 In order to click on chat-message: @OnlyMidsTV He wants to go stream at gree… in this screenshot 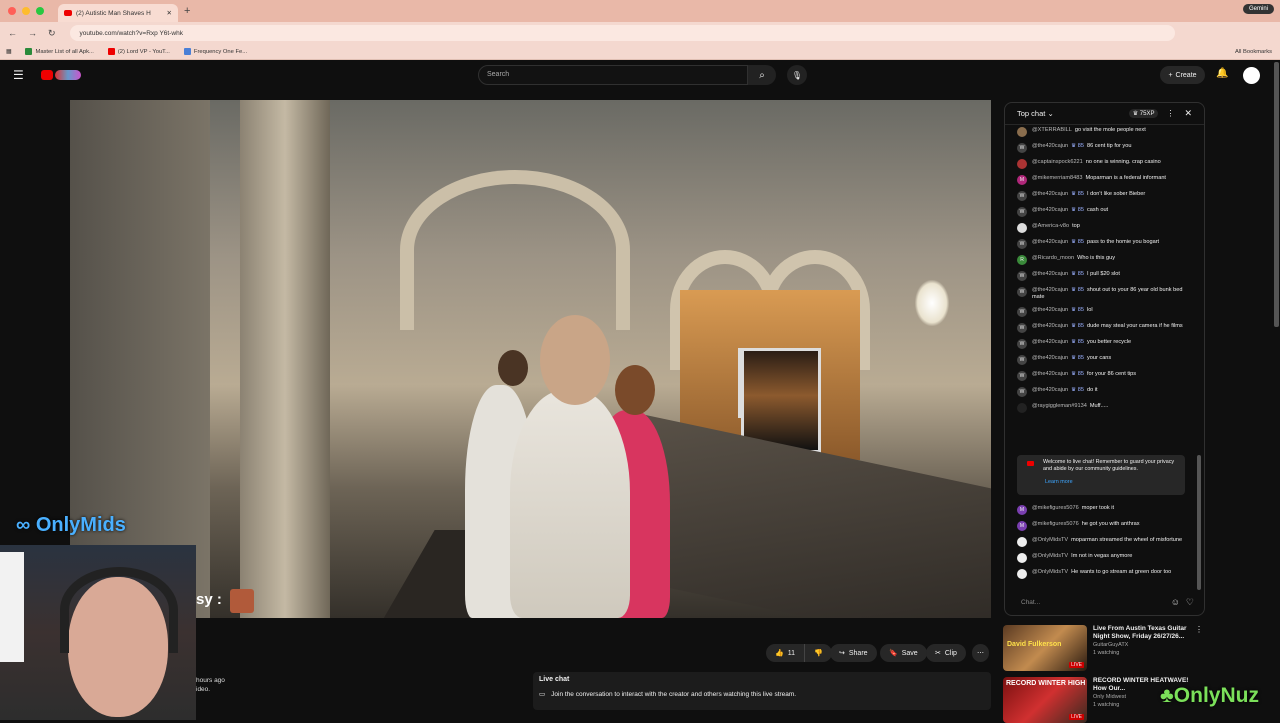, I will do `click(1104, 574)`.